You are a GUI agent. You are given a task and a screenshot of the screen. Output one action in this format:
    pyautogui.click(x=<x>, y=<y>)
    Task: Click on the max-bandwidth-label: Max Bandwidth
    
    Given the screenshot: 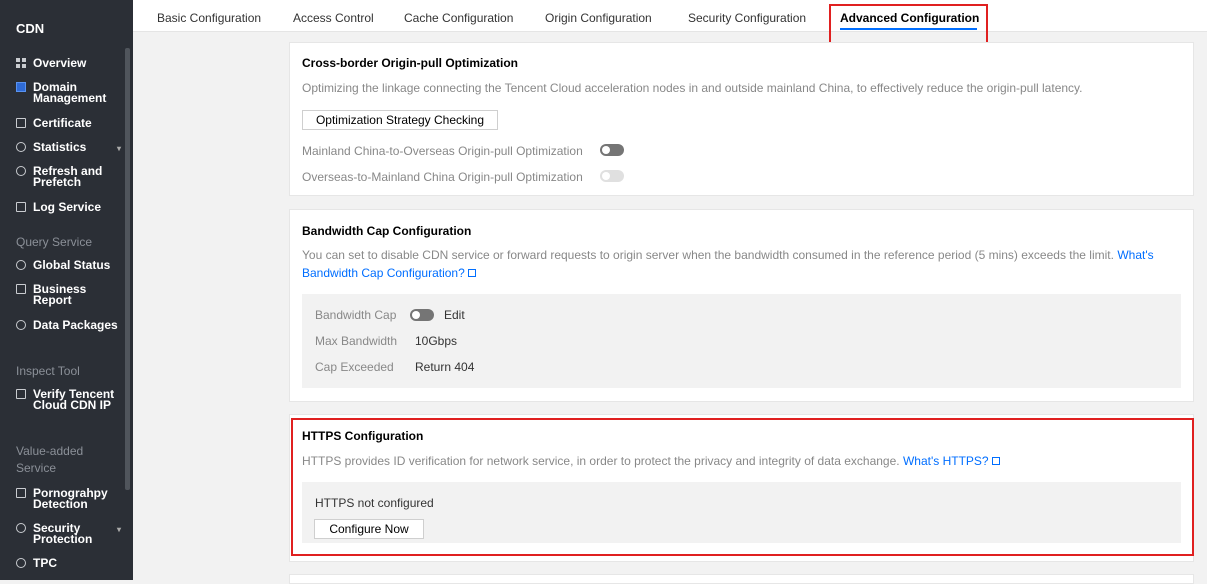 What is the action you would take?
    pyautogui.click(x=356, y=341)
    